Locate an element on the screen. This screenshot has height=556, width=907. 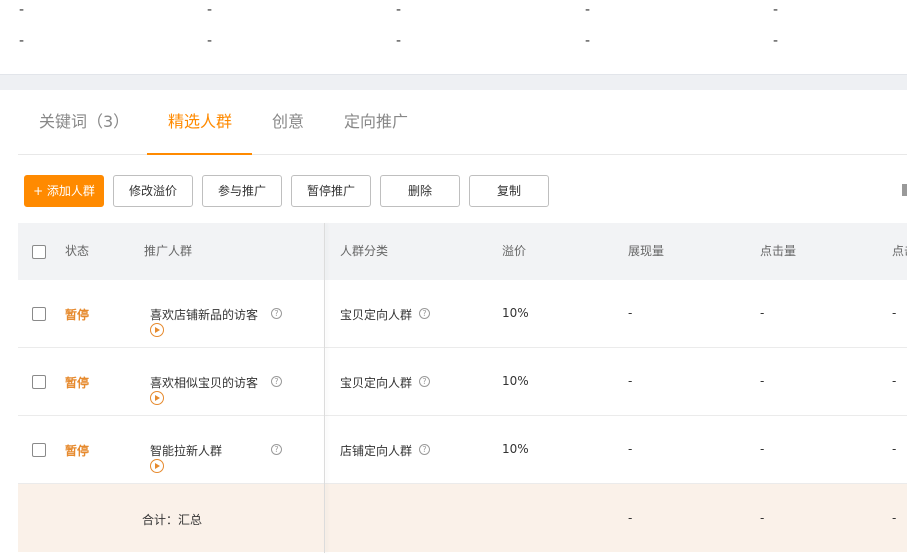
header-impressions: 展现量 is located at coordinates (646, 251).